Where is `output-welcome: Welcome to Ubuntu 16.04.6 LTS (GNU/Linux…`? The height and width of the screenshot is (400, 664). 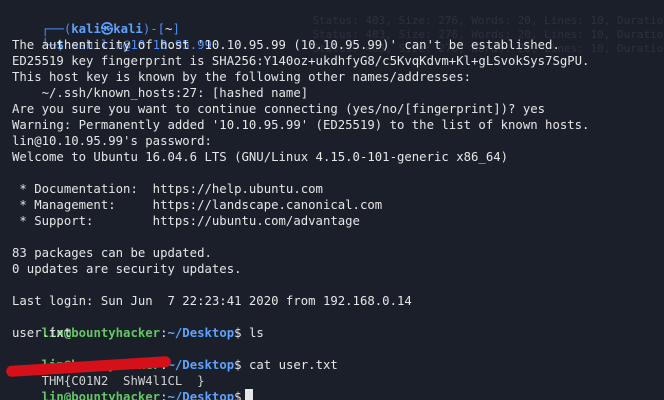 output-welcome: Welcome to Ubuntu 16.04.6 LTS (GNU/Linux… is located at coordinates (260, 157).